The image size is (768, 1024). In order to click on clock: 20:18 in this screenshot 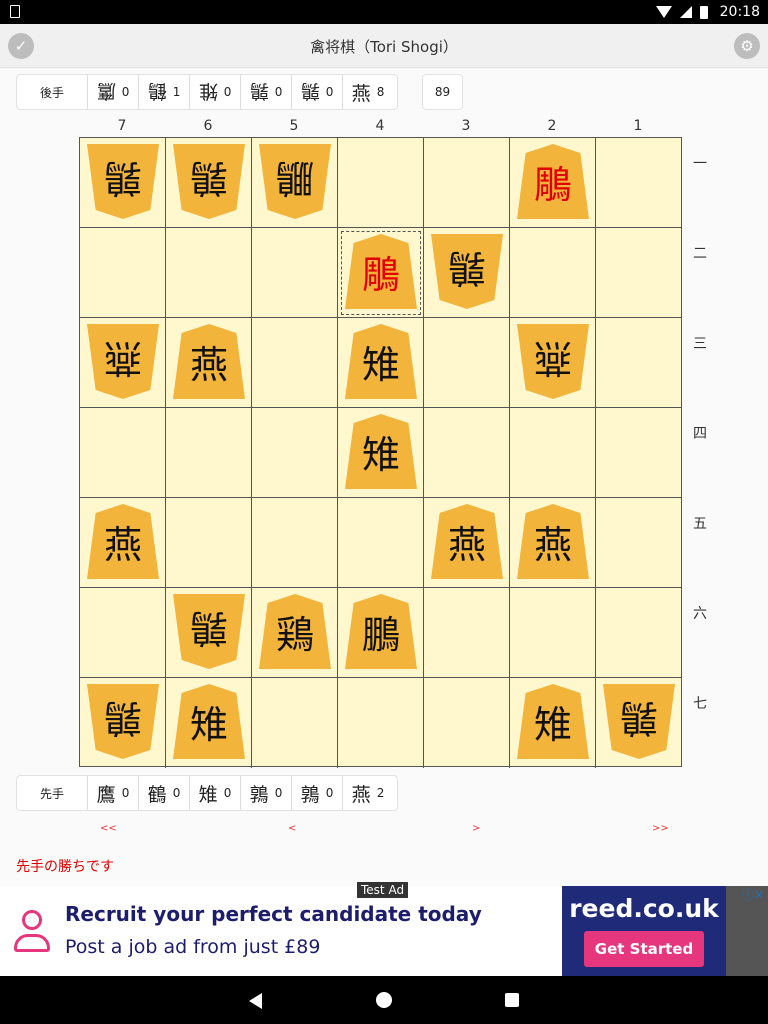, I will do `click(739, 12)`.